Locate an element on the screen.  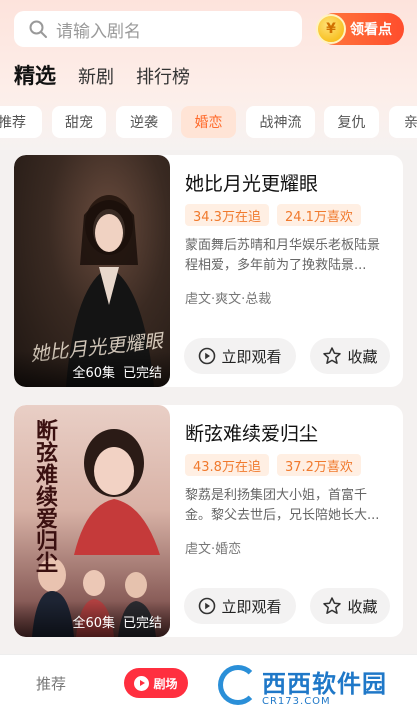
chip-marriage: 婚恋 is located at coordinates (208, 122).